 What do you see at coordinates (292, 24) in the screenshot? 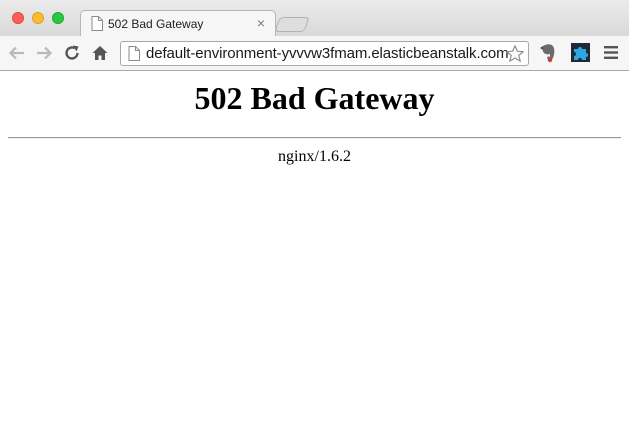
I see `new-tab-button` at bounding box center [292, 24].